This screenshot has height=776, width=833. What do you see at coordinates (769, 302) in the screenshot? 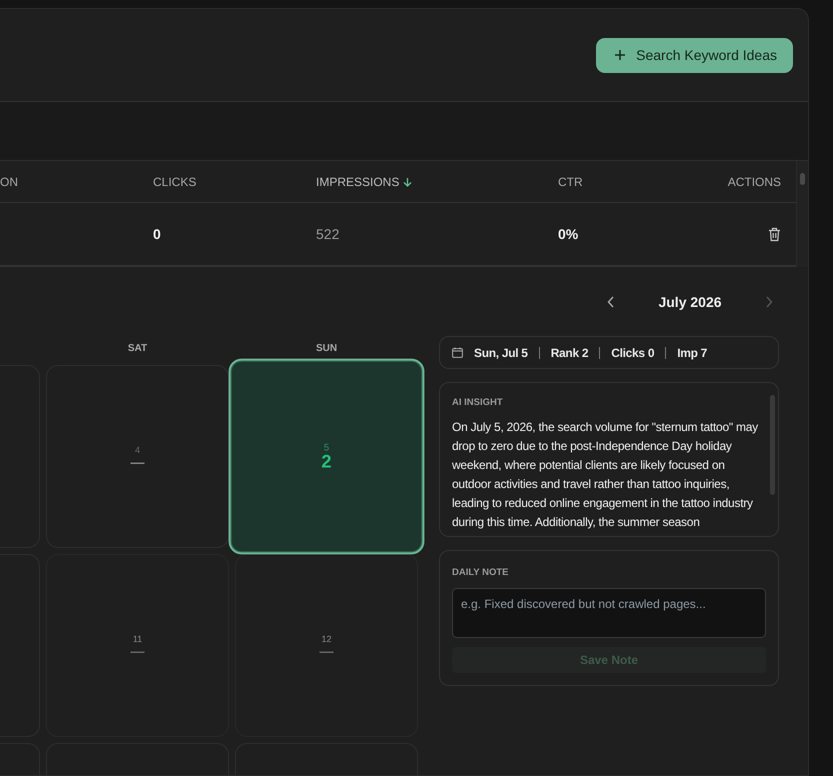
I see `next-month-button` at bounding box center [769, 302].